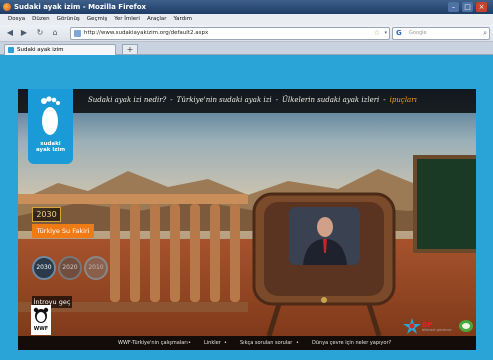  What do you see at coordinates (485, 33) in the screenshot?
I see `search-icon: ⌕` at bounding box center [485, 33].